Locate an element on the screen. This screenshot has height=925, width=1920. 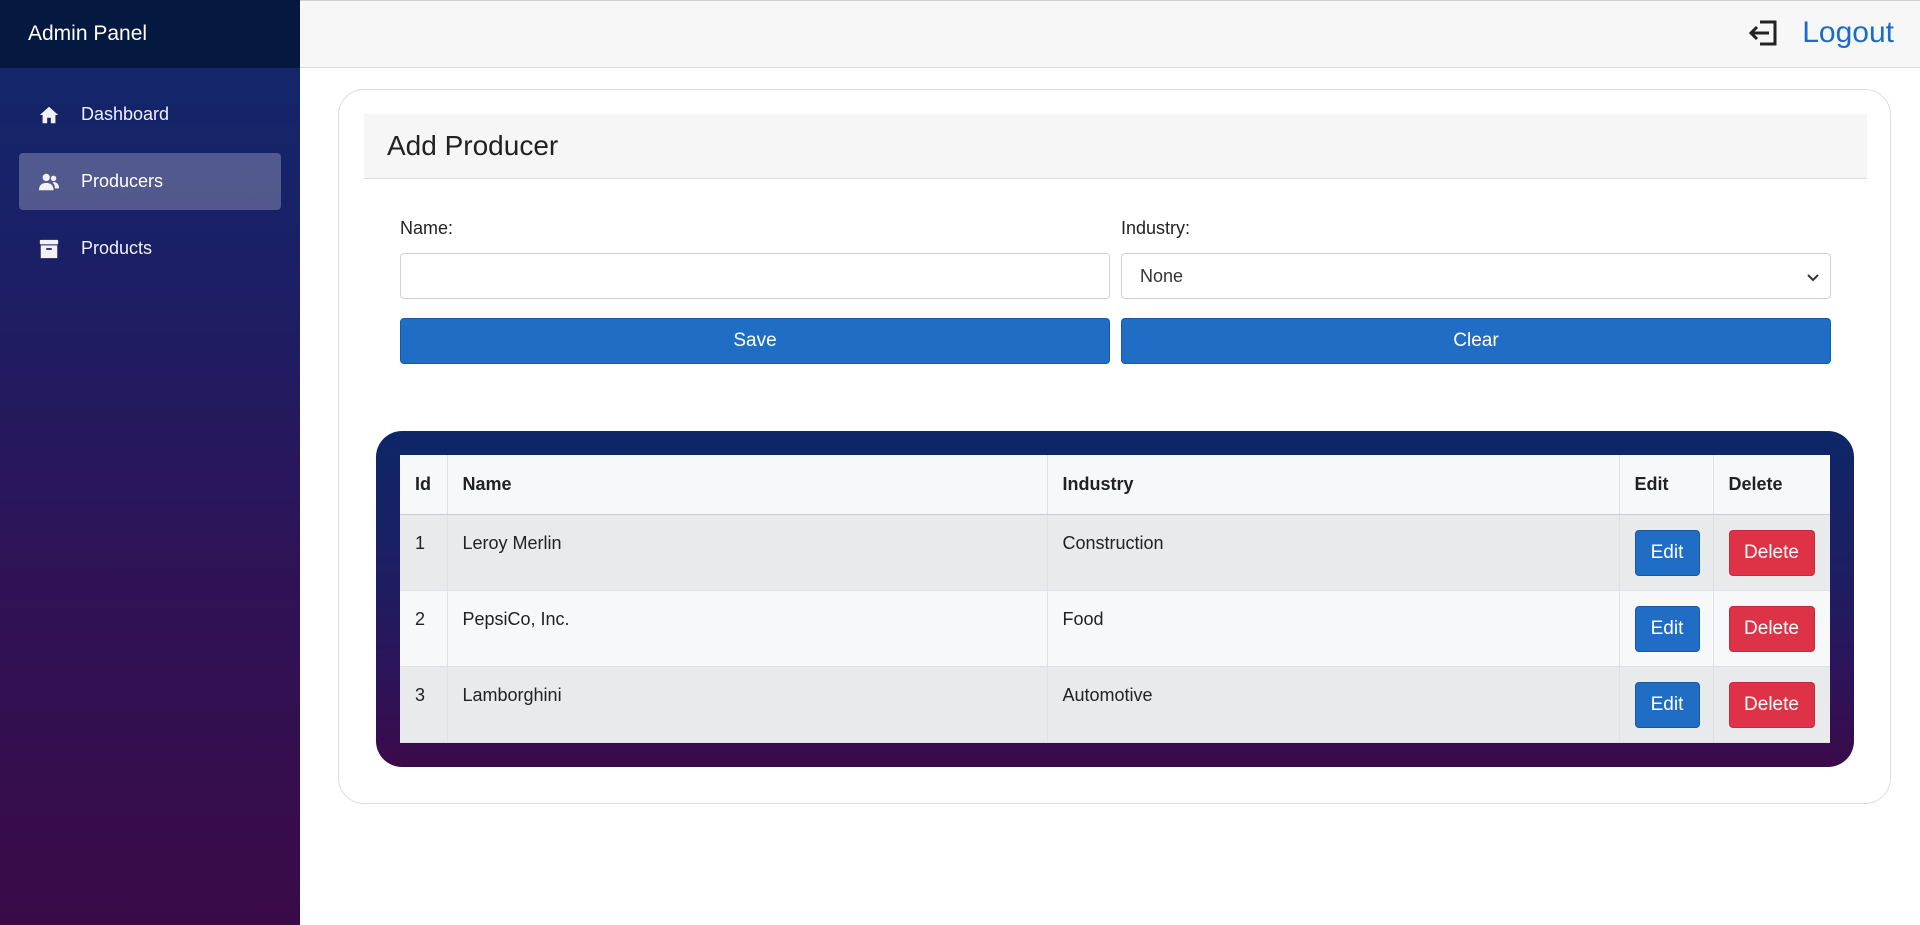
cell-name: Lamborghini is located at coordinates (747, 704).